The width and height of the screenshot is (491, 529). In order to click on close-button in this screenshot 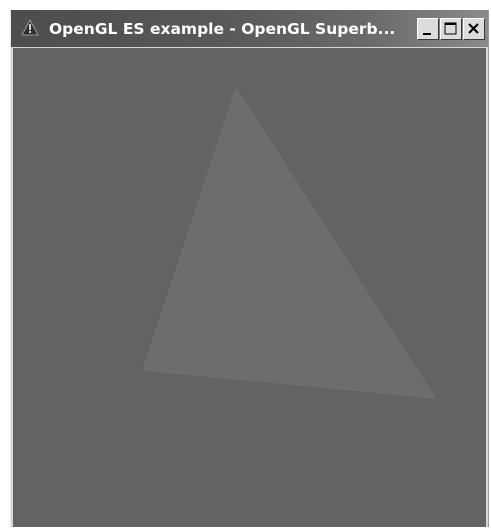, I will do `click(474, 29)`.